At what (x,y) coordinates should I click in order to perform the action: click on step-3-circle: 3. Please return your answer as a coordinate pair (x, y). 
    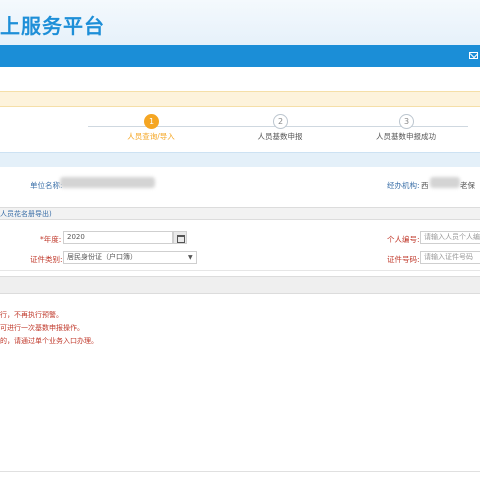
    Looking at the image, I should click on (406, 121).